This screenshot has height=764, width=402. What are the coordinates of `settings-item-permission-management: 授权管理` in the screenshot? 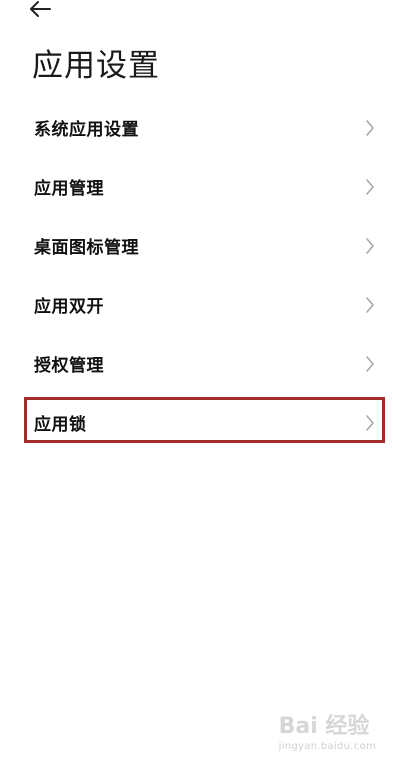 It's located at (201, 363).